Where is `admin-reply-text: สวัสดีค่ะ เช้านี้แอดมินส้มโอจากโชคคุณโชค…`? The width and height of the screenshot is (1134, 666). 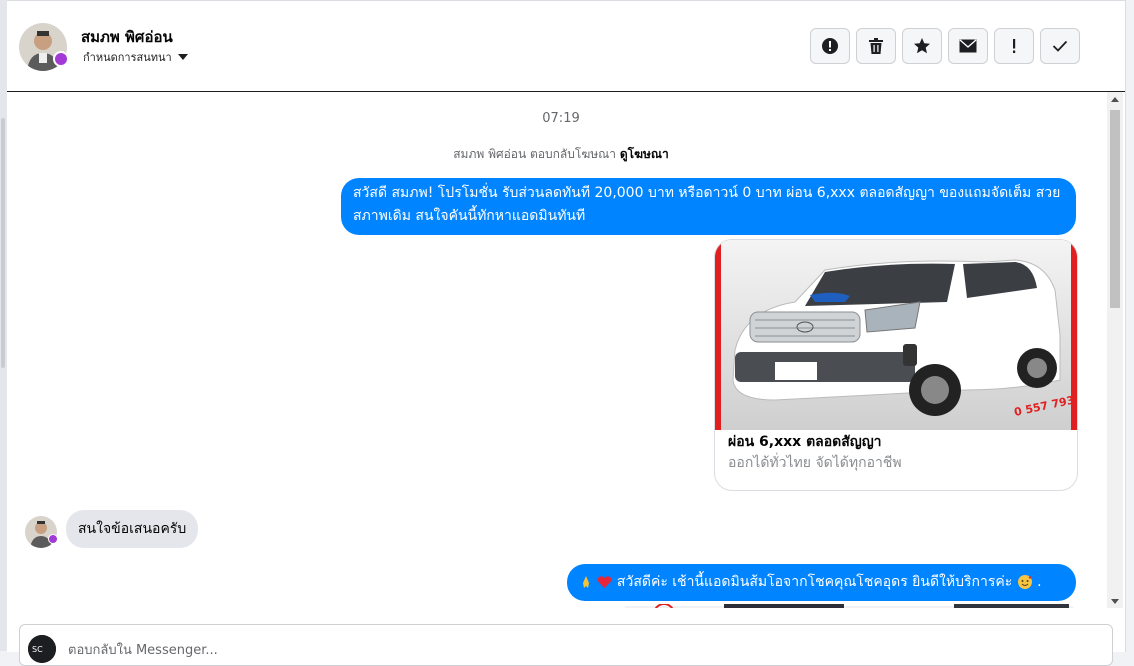 admin-reply-text: สวัสดีค่ะ เช้านี้แอดมินส้มโอจากโชคคุณโชค… is located at coordinates (814, 582).